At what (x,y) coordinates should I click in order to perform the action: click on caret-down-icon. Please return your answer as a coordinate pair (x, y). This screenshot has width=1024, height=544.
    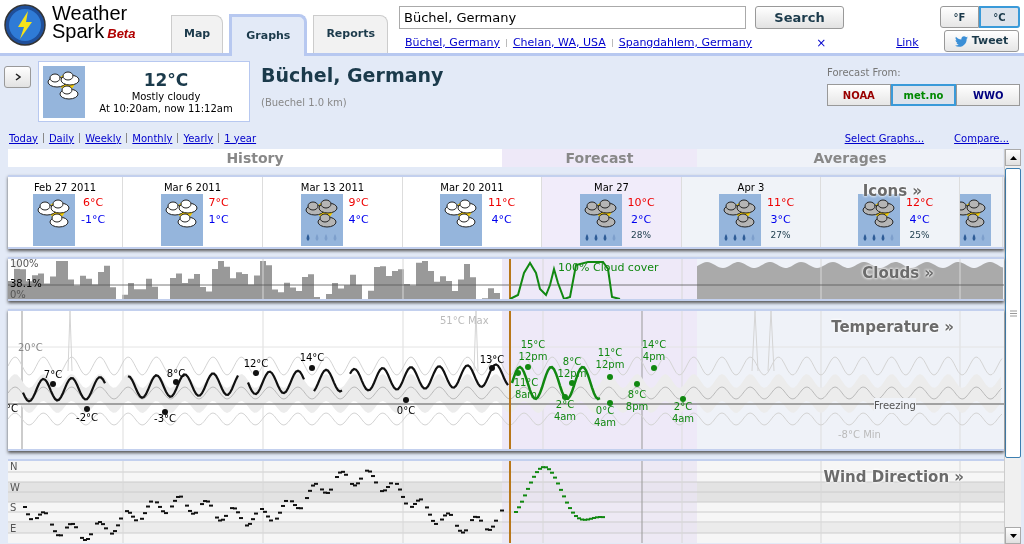
    Looking at the image, I should click on (1013, 535).